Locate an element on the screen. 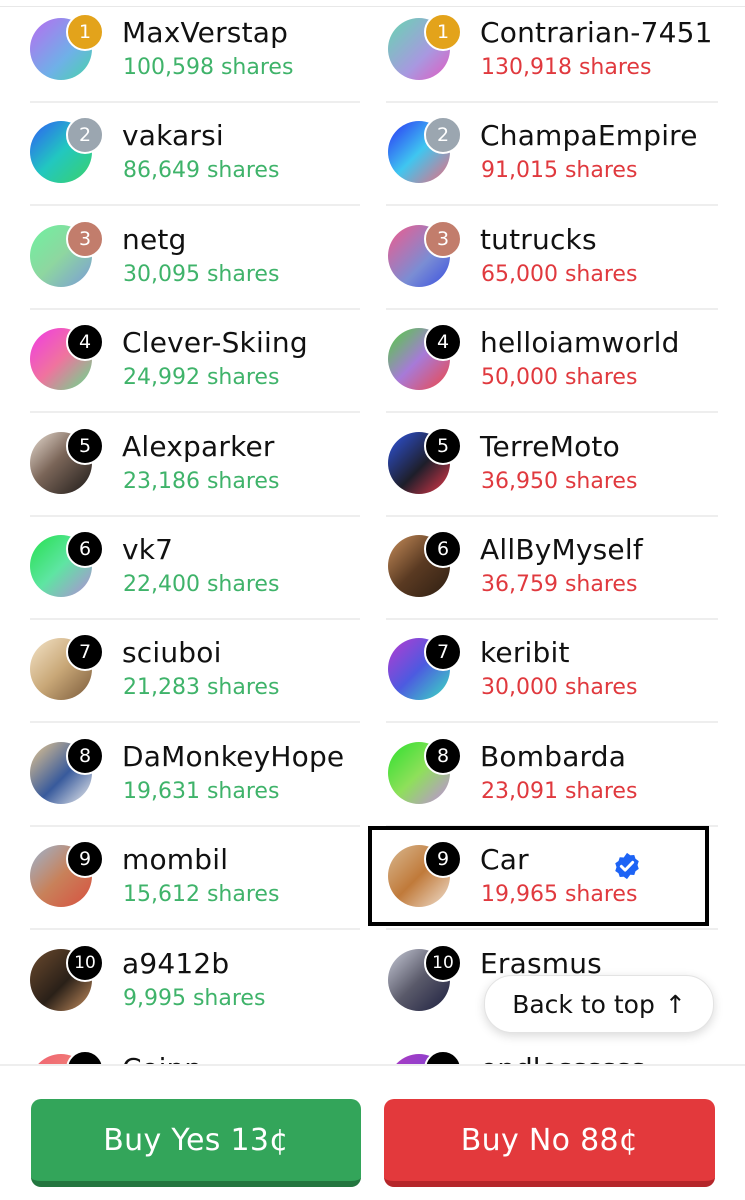  holder-name: tutrucks is located at coordinates (538, 239).